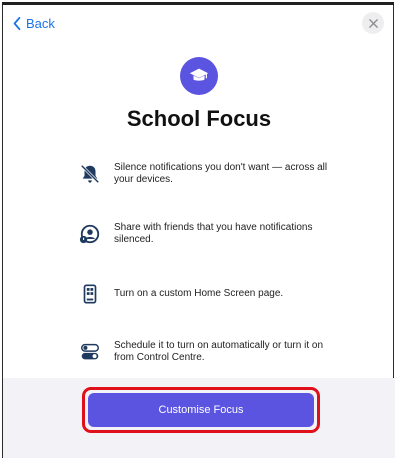 This screenshot has width=398, height=462. I want to click on chevron-left-icon, so click(17, 23).